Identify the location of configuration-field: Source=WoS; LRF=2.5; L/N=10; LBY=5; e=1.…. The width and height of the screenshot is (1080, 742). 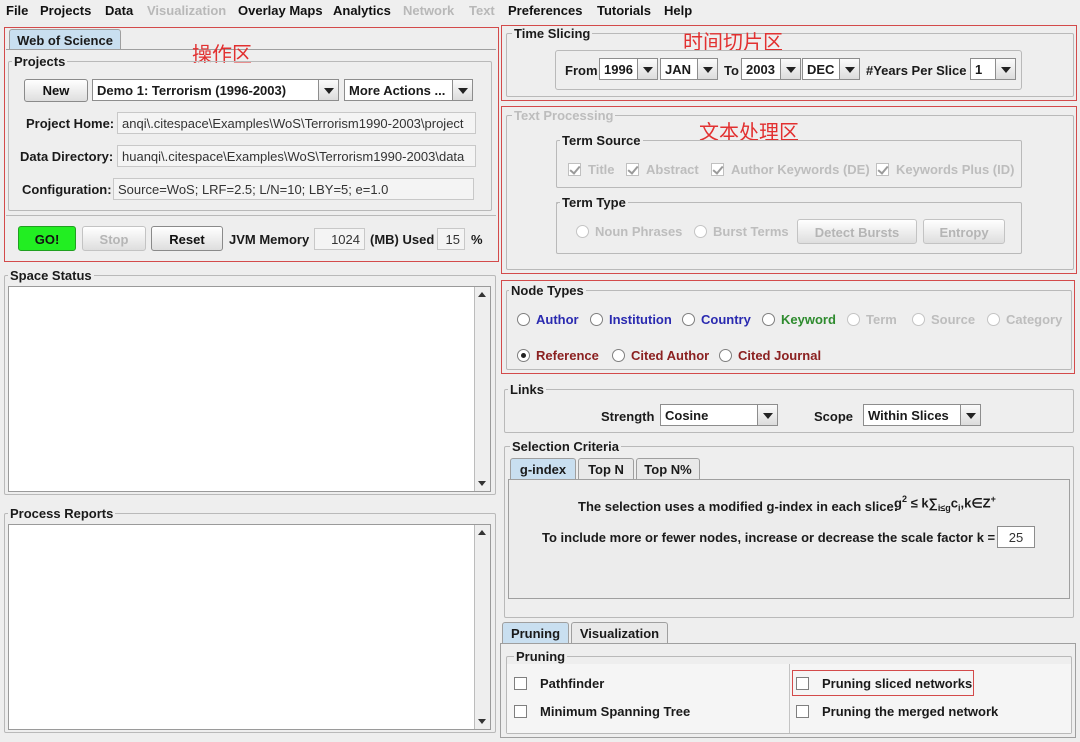
(293, 189).